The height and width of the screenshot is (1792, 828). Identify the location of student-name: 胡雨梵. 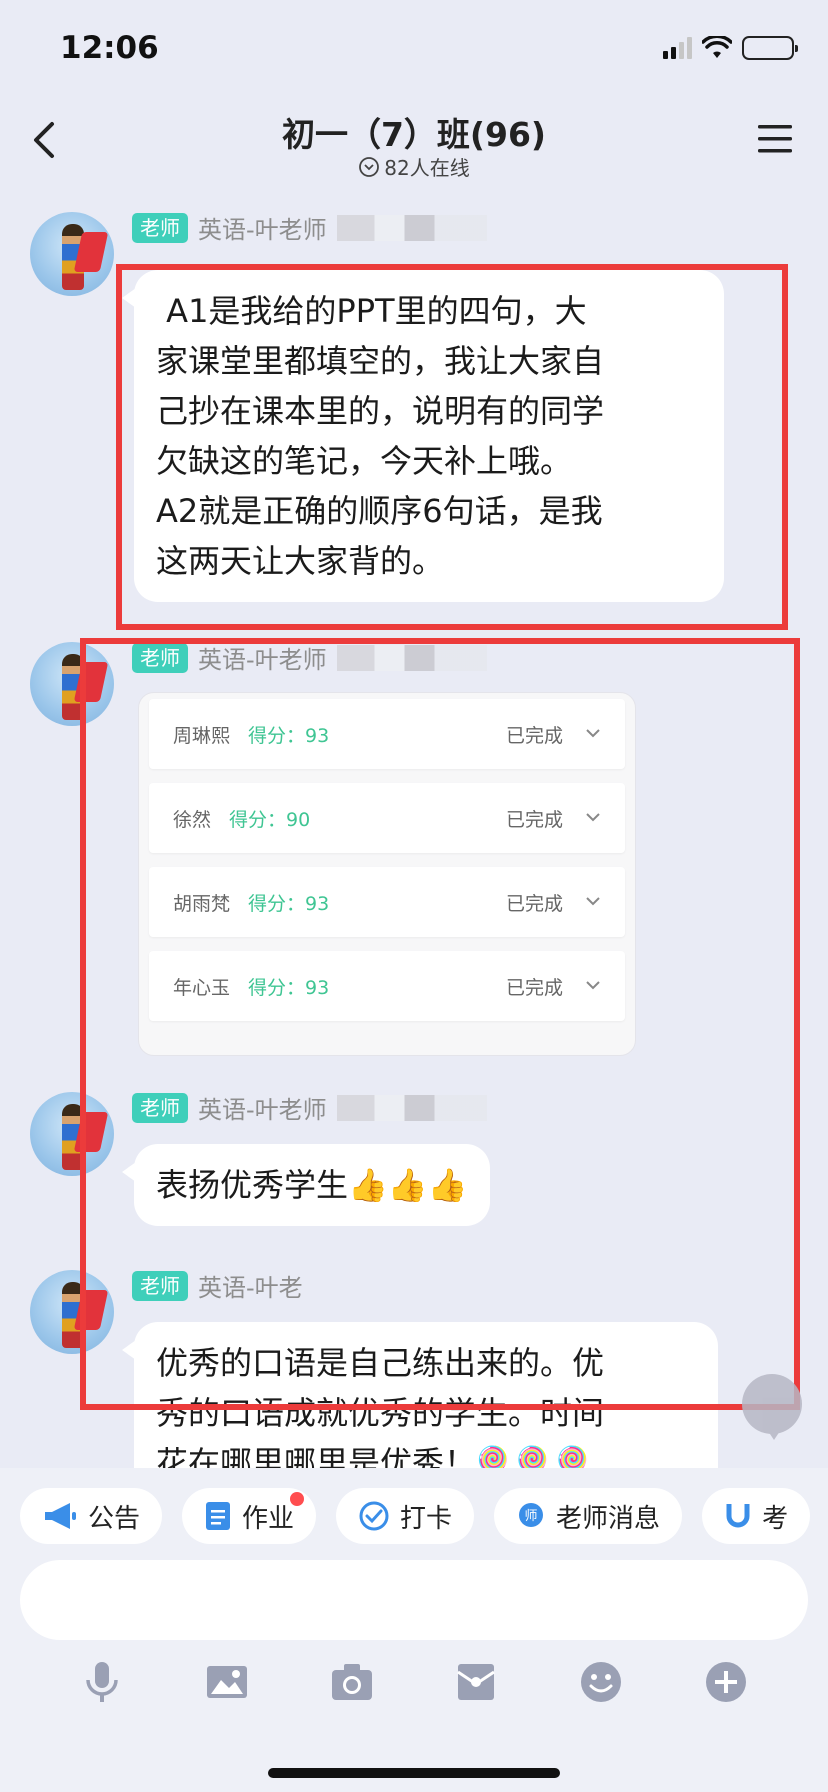
(202, 903).